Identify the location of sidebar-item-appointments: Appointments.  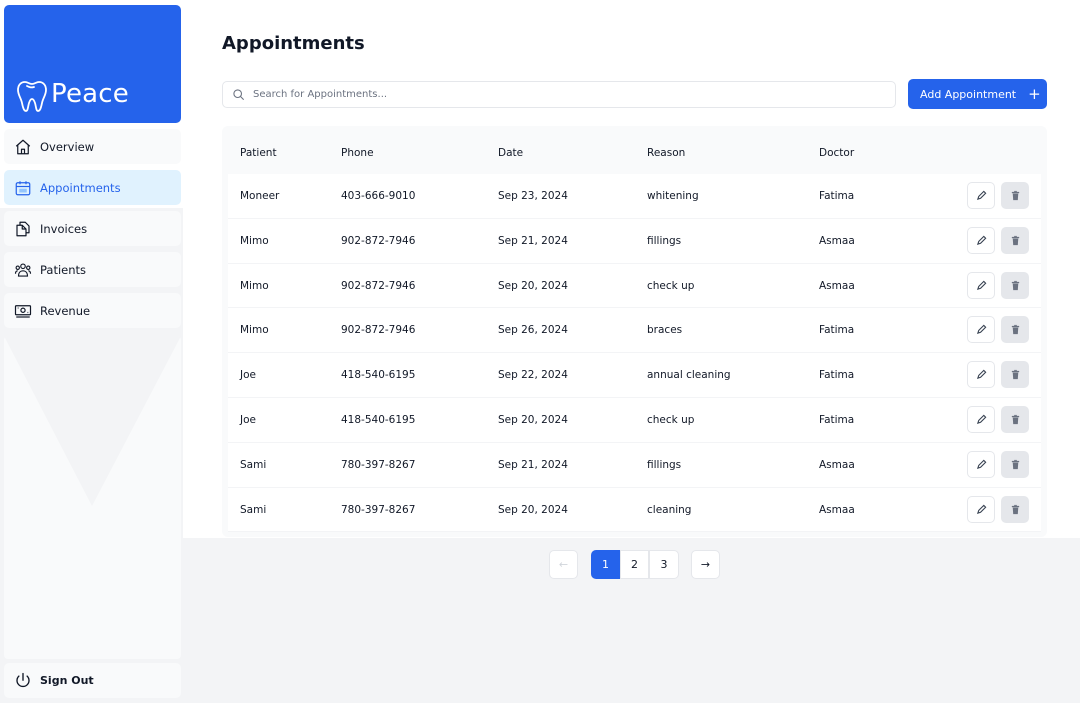
(92, 187).